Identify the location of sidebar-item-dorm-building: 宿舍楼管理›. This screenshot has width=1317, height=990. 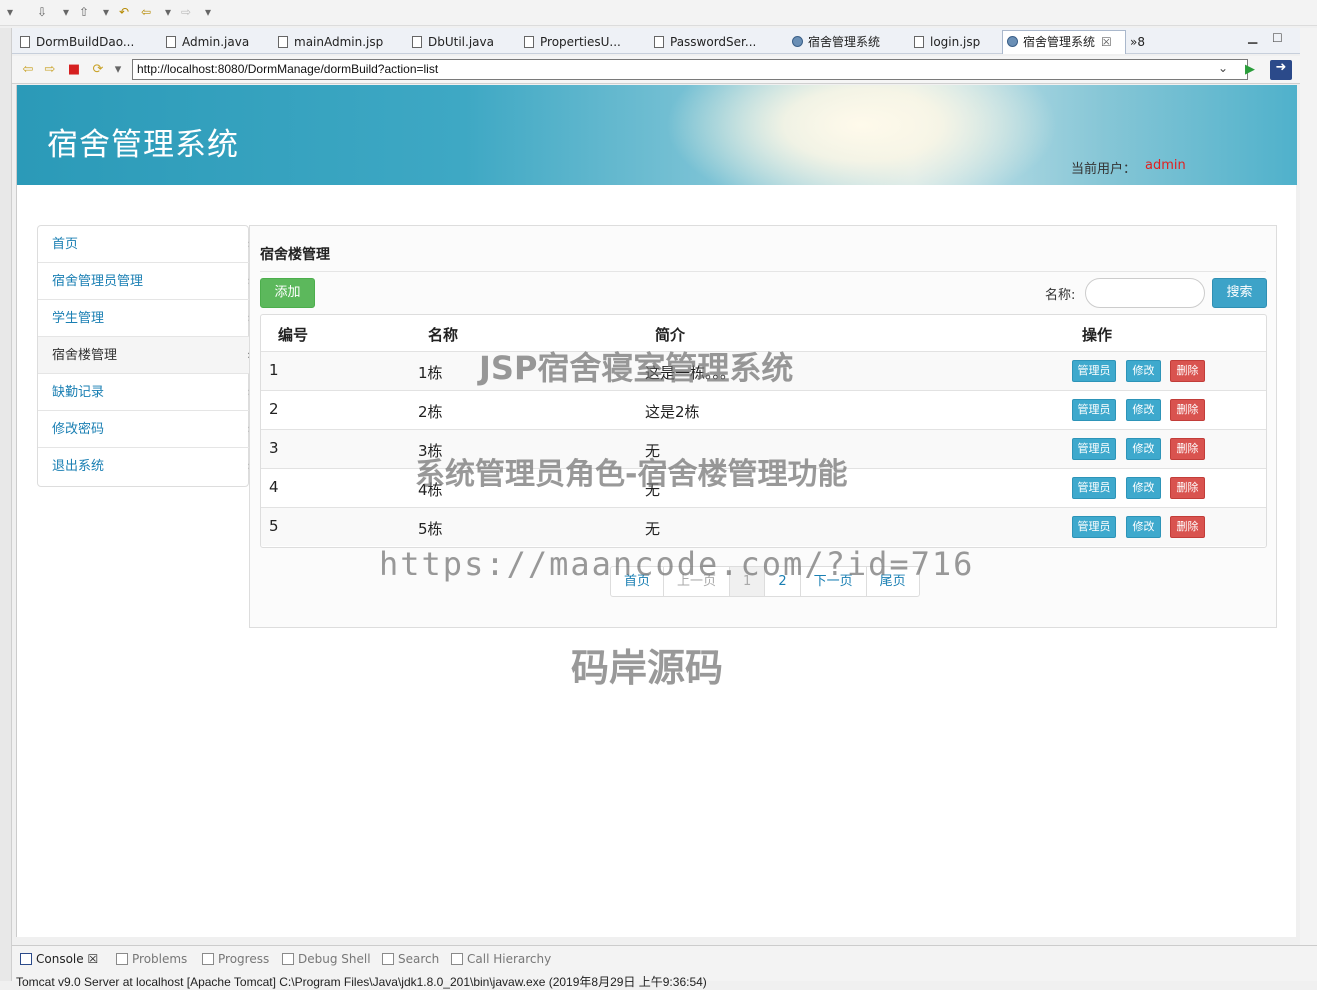
(145, 355).